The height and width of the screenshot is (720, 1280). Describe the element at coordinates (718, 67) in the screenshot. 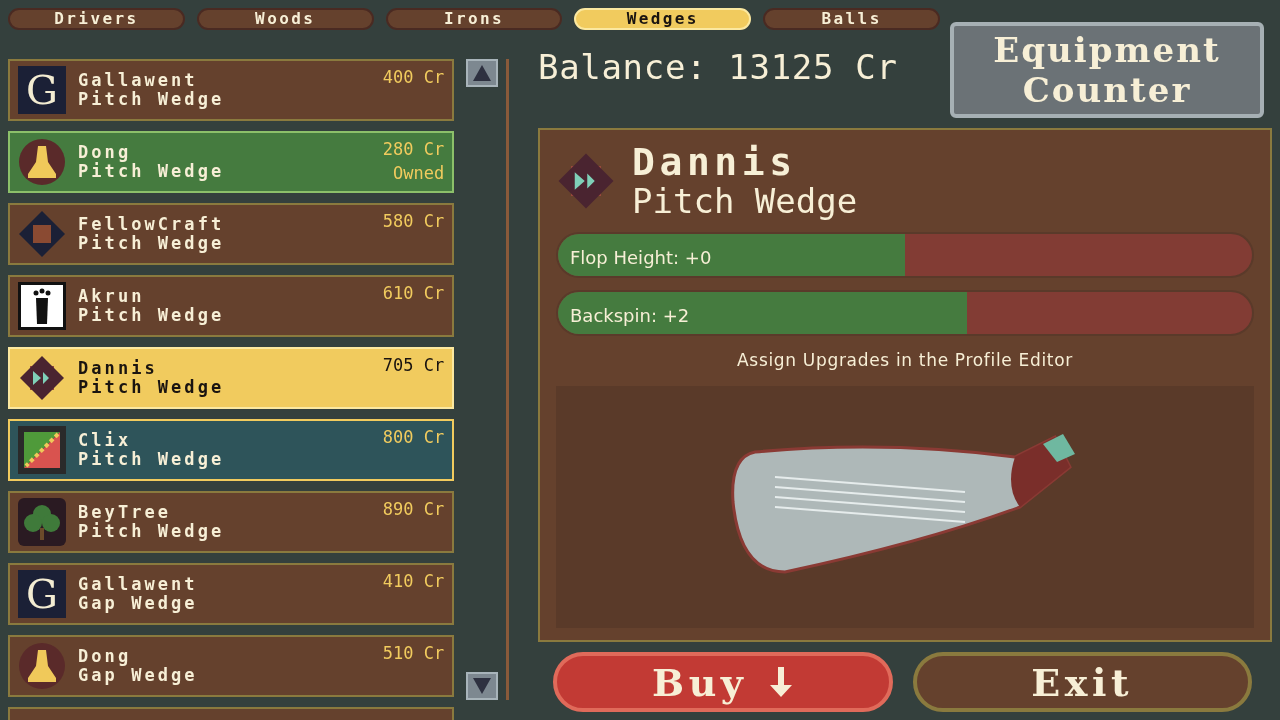

I see `balance-text: Balance: 13125 Cr` at that location.